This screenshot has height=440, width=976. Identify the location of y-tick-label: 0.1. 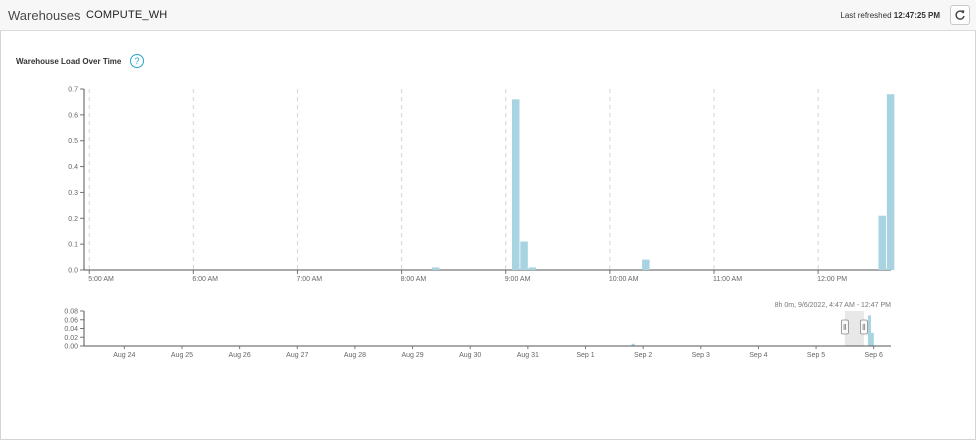
(73, 245).